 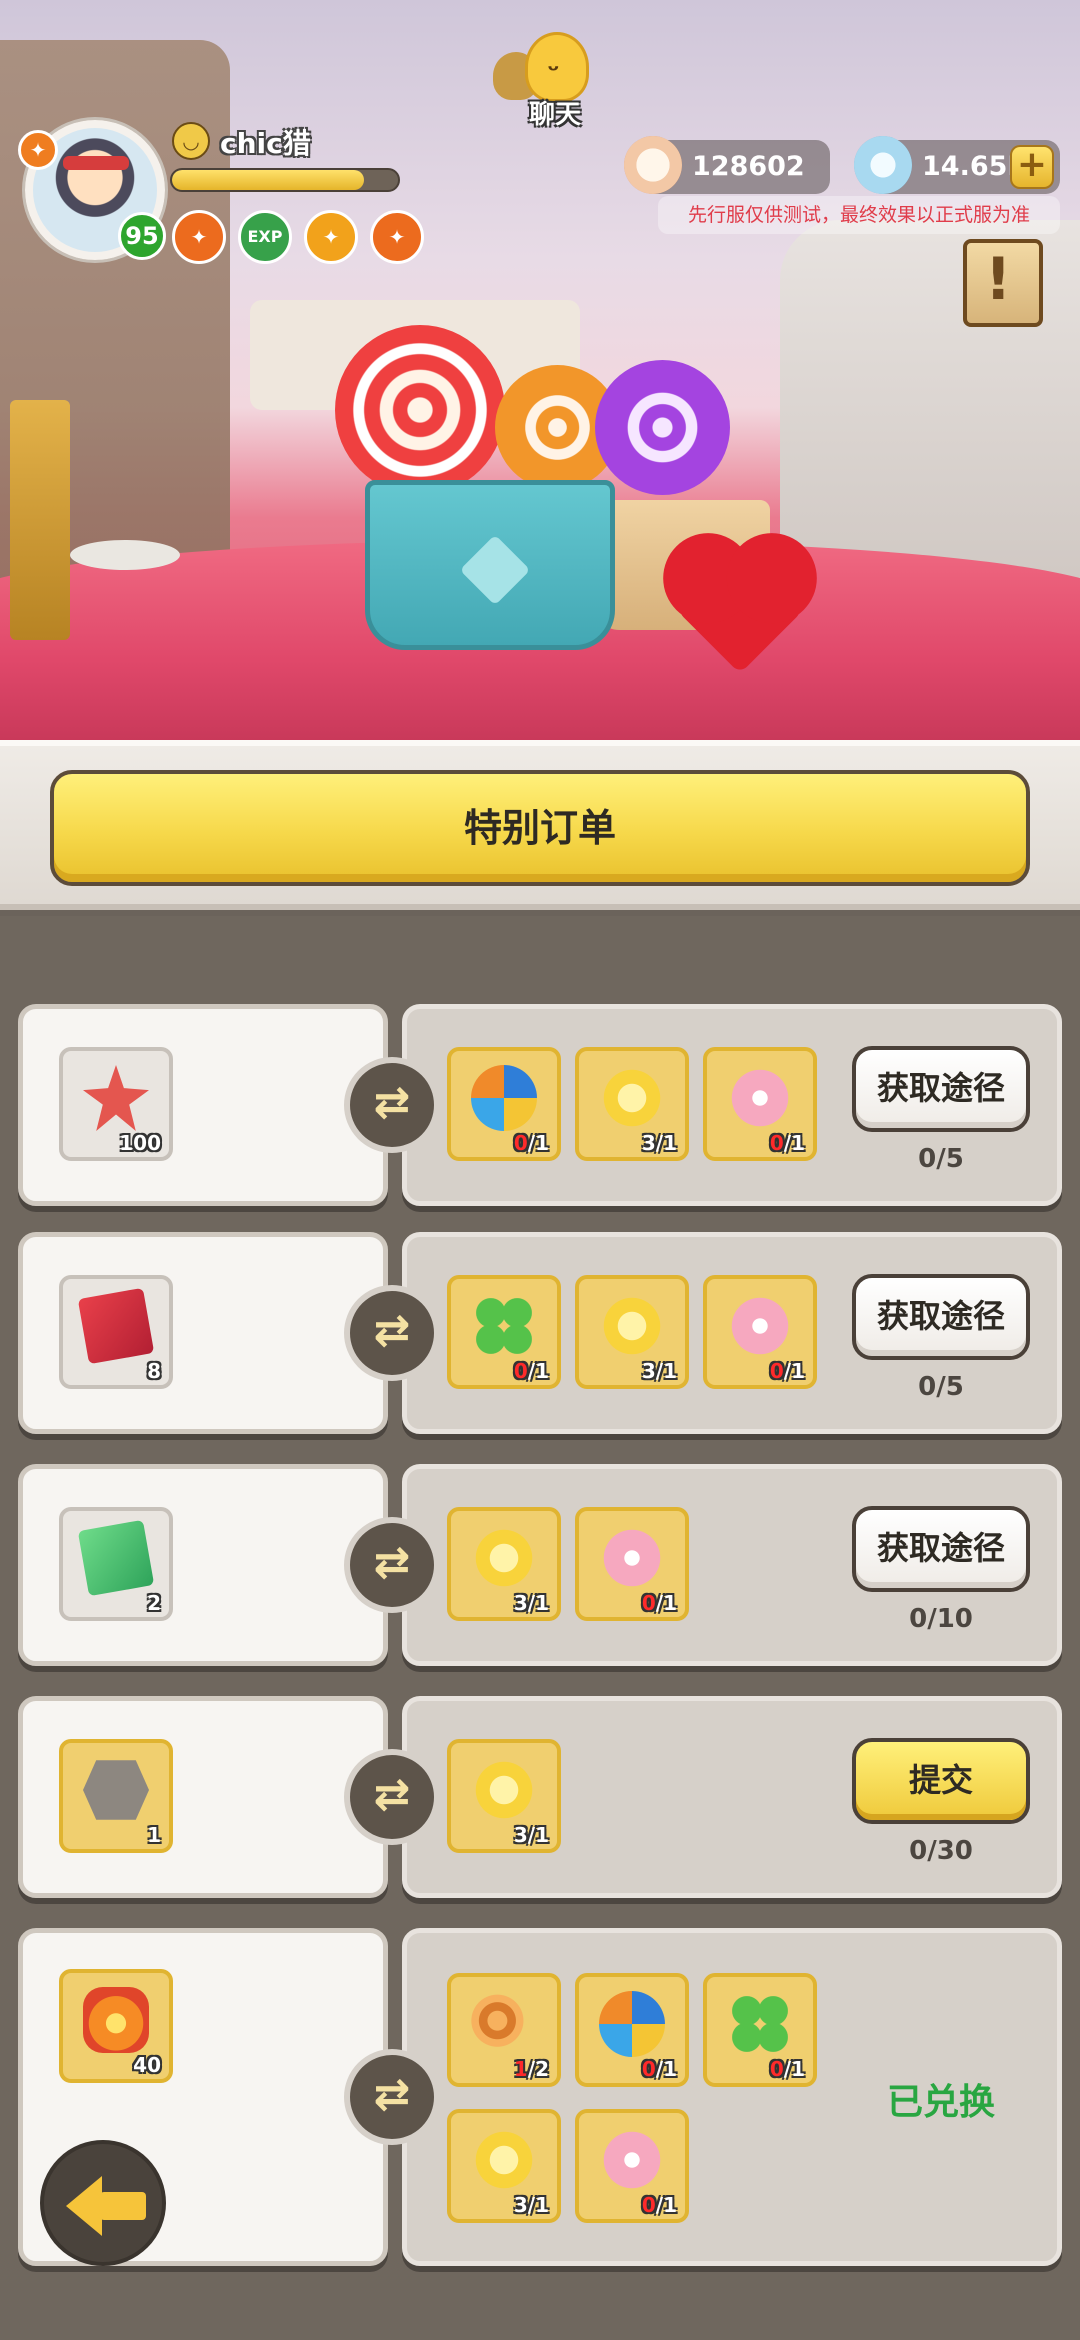 What do you see at coordinates (116, 1332) in the screenshot?
I see `reward-slot: 8` at bounding box center [116, 1332].